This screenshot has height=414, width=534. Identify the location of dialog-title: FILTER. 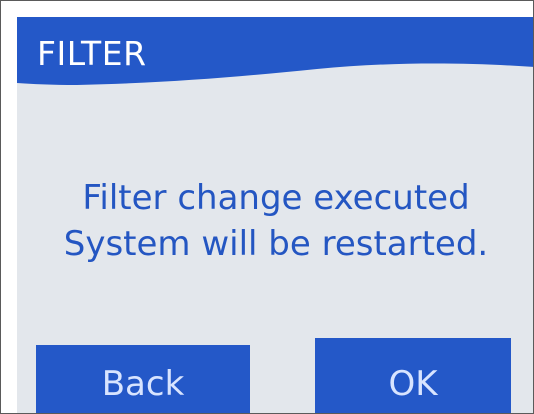
(92, 53).